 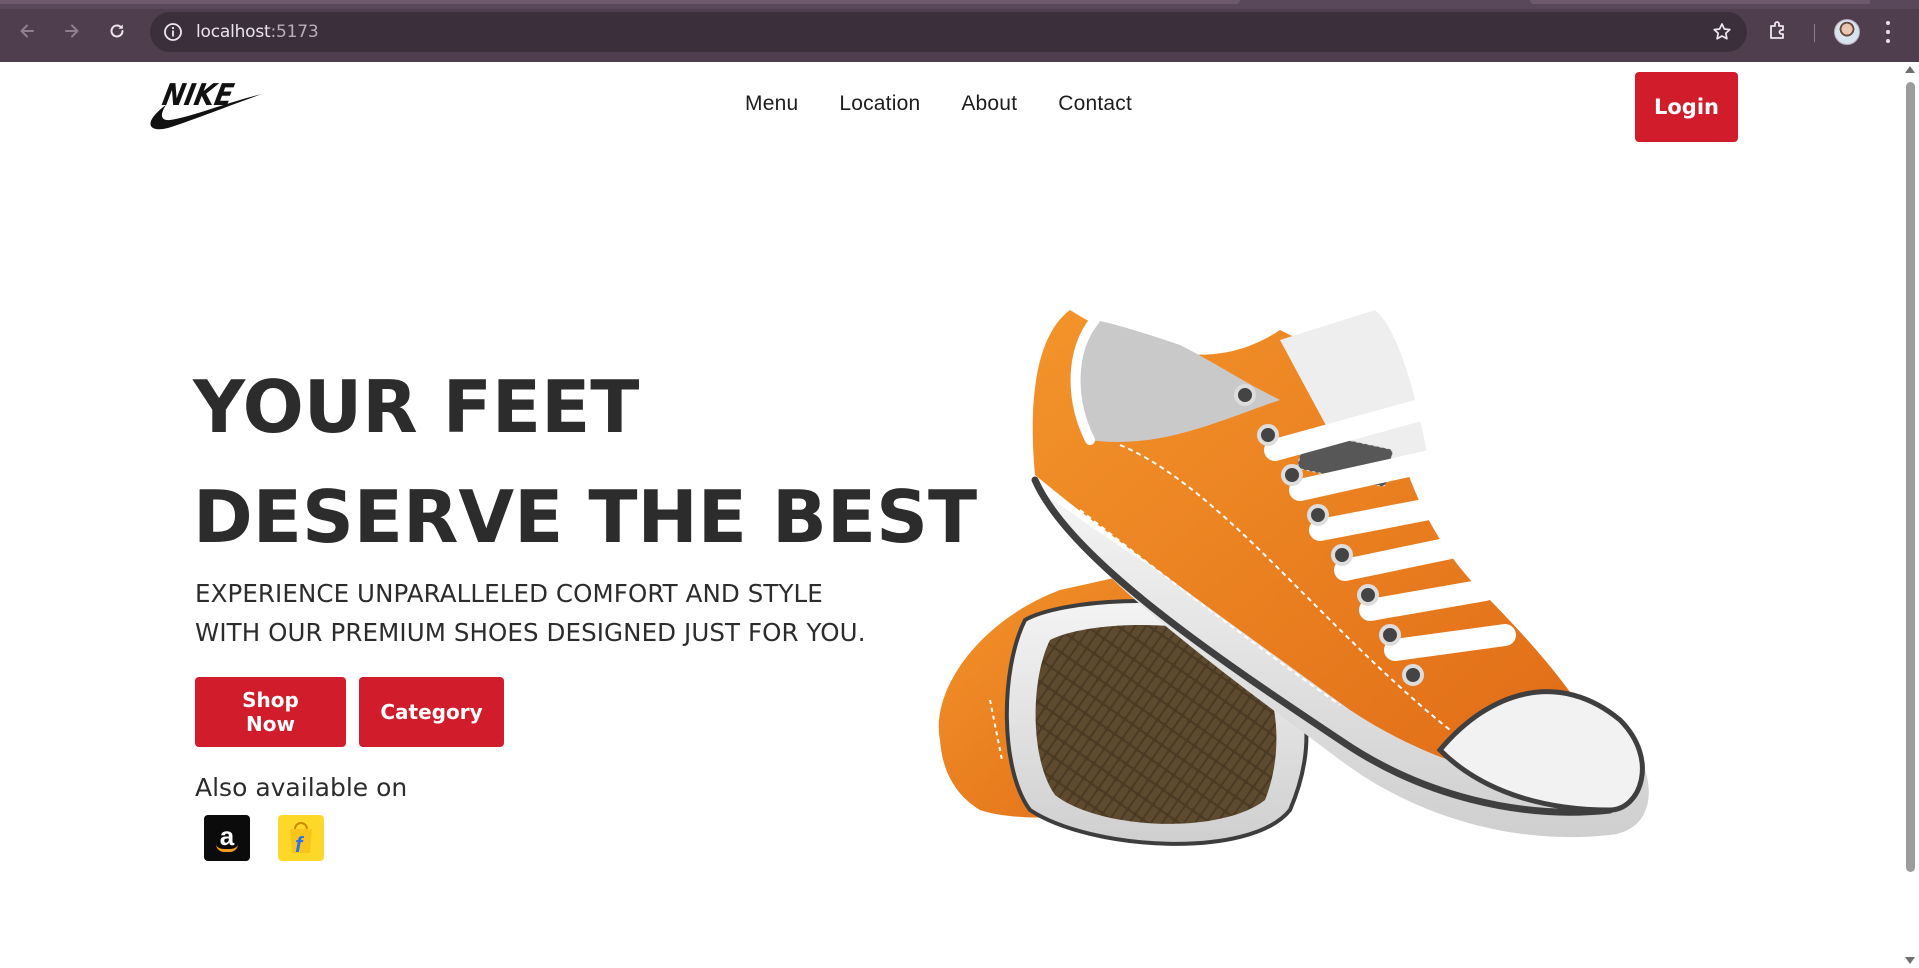 What do you see at coordinates (270, 712) in the screenshot?
I see `shop-now-button: Shop Now` at bounding box center [270, 712].